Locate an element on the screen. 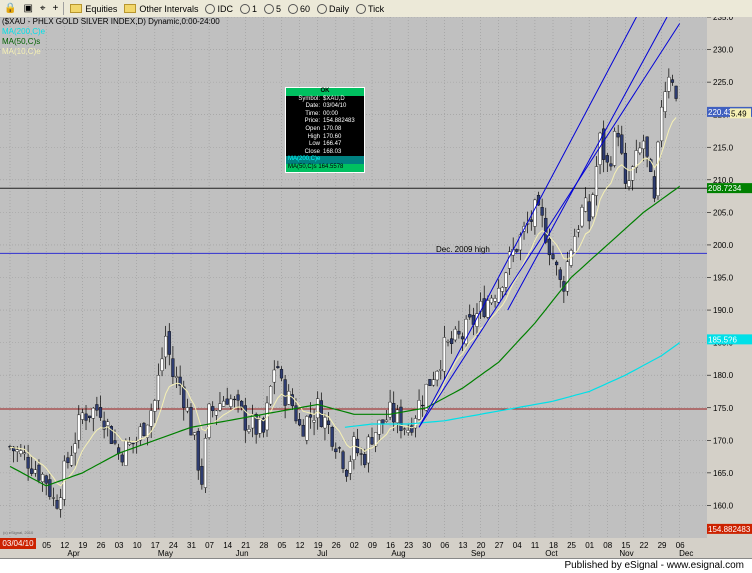  interval-tick-button: Tick is located at coordinates (370, 8).